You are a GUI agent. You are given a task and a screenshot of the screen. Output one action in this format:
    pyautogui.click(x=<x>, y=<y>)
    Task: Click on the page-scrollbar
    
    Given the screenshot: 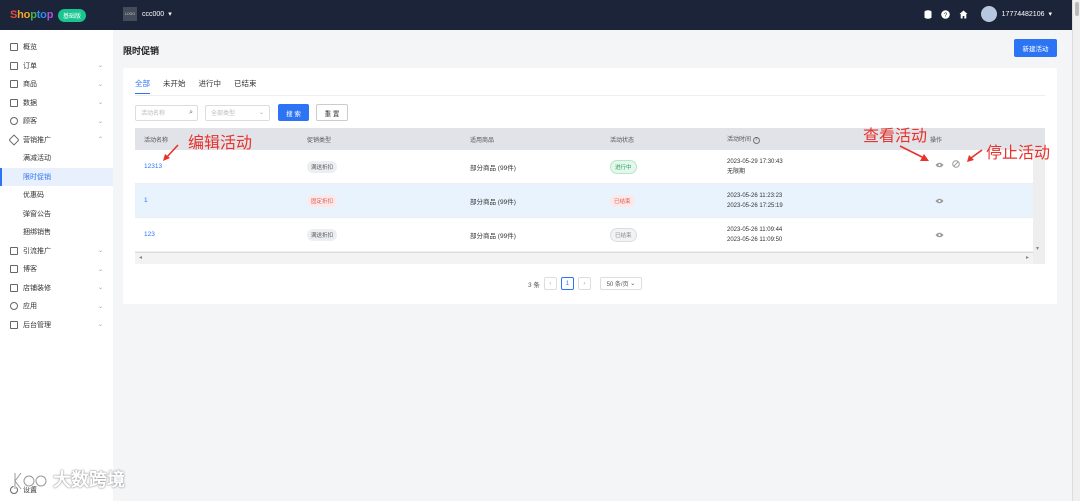 What is the action you would take?
    pyautogui.click(x=1076, y=250)
    